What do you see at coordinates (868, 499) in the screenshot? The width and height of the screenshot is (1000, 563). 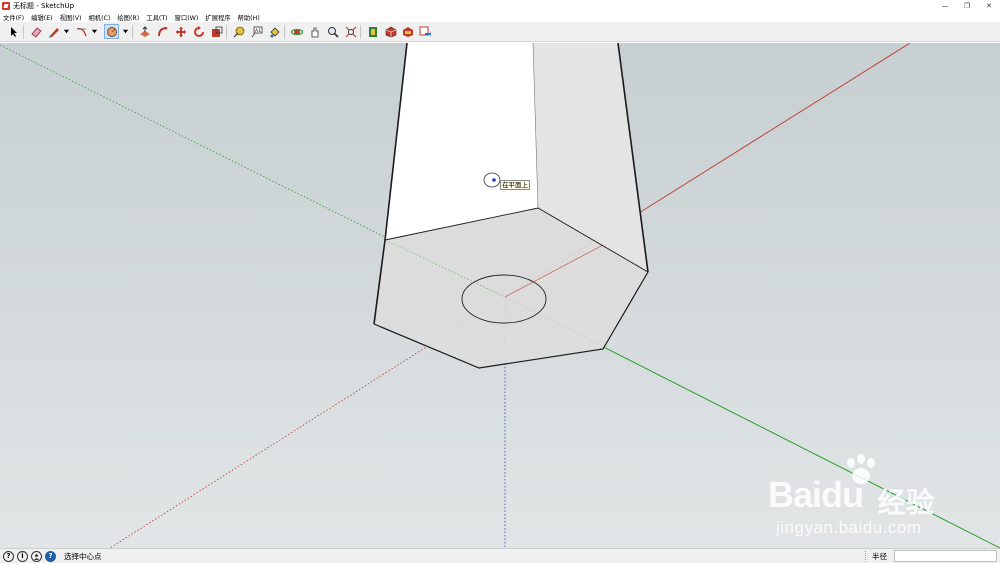 I see `baidu-watermark: Baidu 经验 jingyan.baidu.com` at bounding box center [868, 499].